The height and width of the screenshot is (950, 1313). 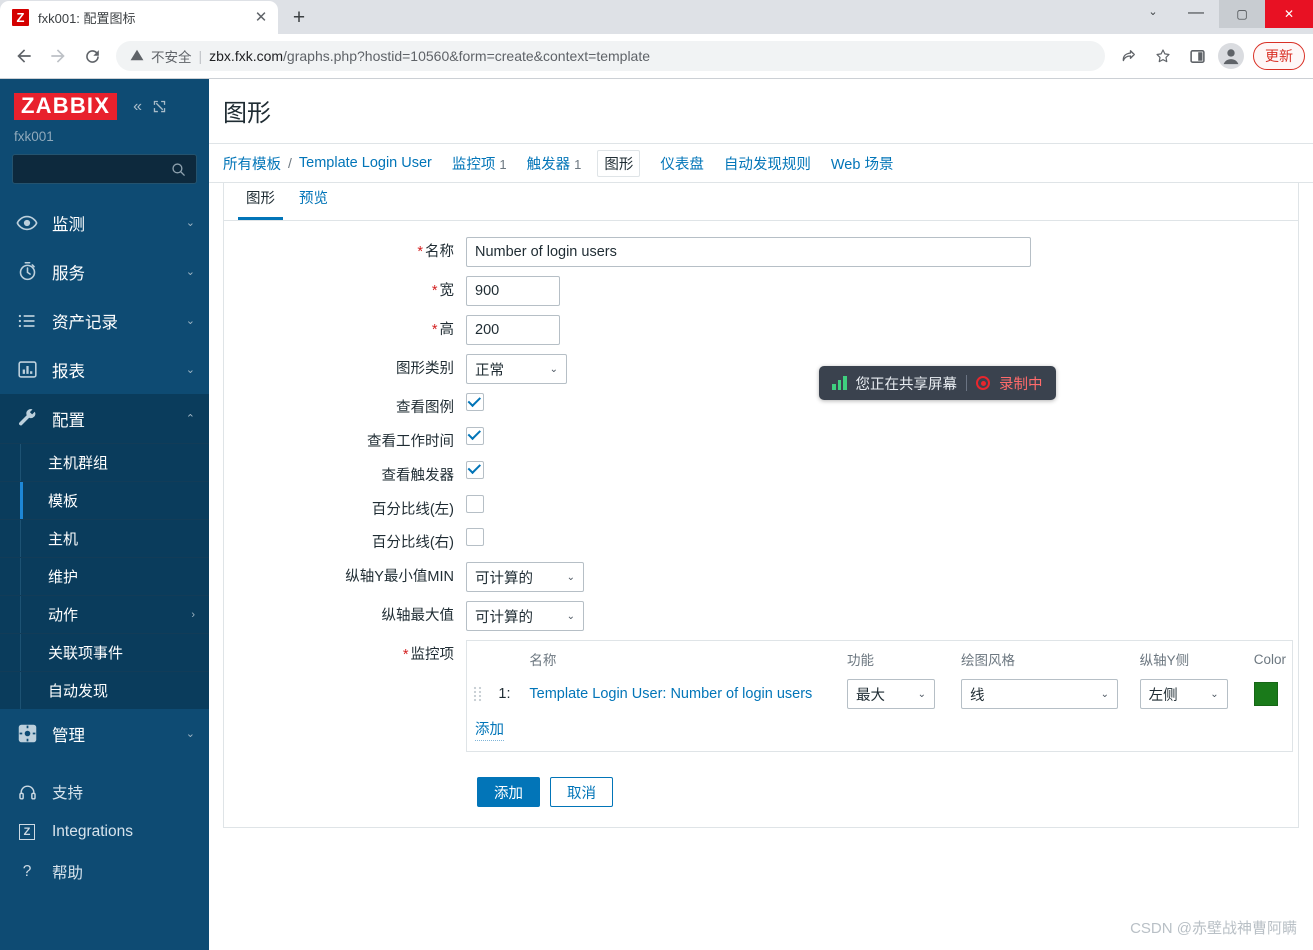 I want to click on add-item-link: 添加, so click(x=489, y=731).